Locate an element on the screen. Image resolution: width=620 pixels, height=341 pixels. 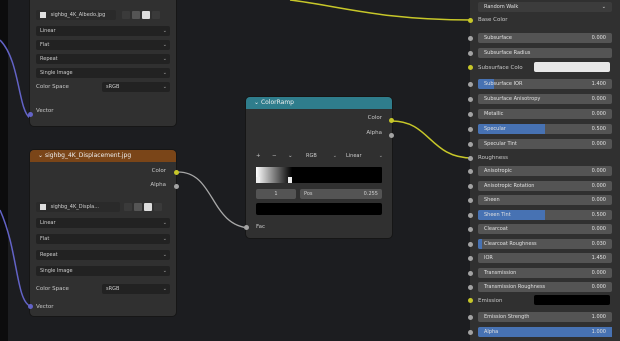
color-ramp-gradient is located at coordinates (319, 175).